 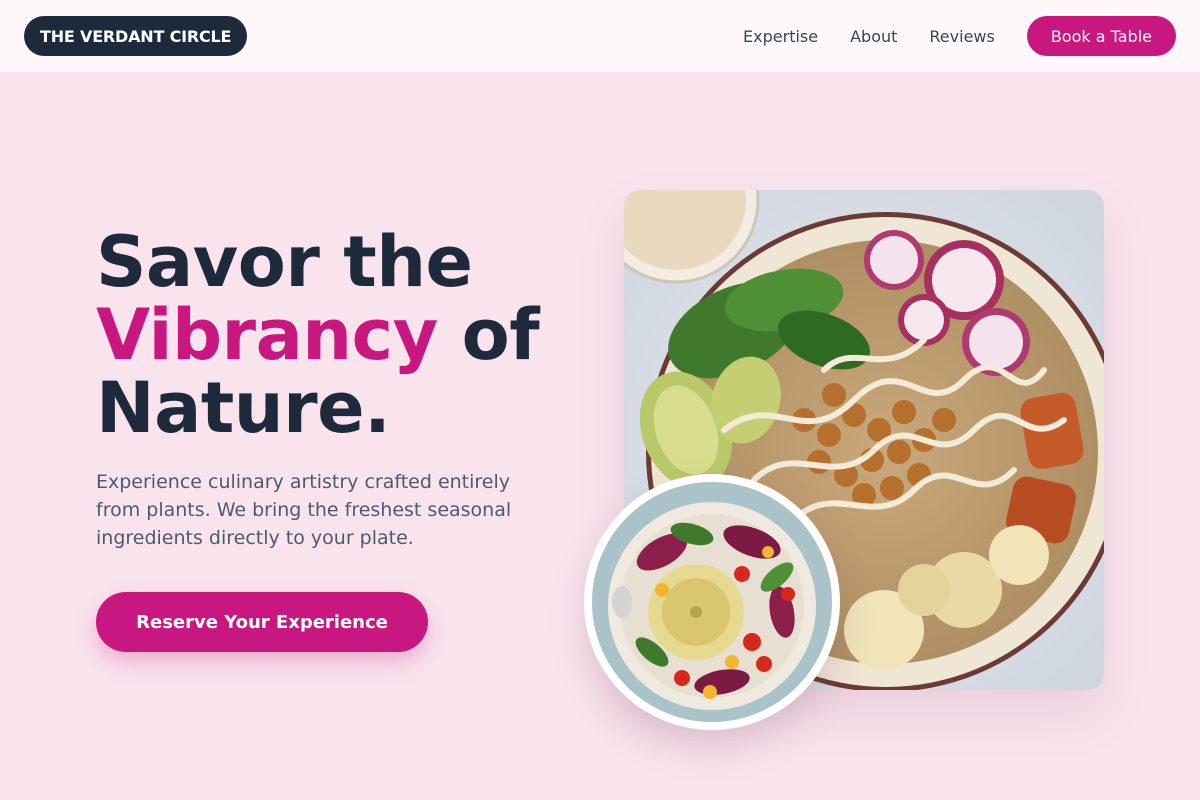 I want to click on main-nav: Expertise About Reviews Book a Table, so click(x=959, y=36).